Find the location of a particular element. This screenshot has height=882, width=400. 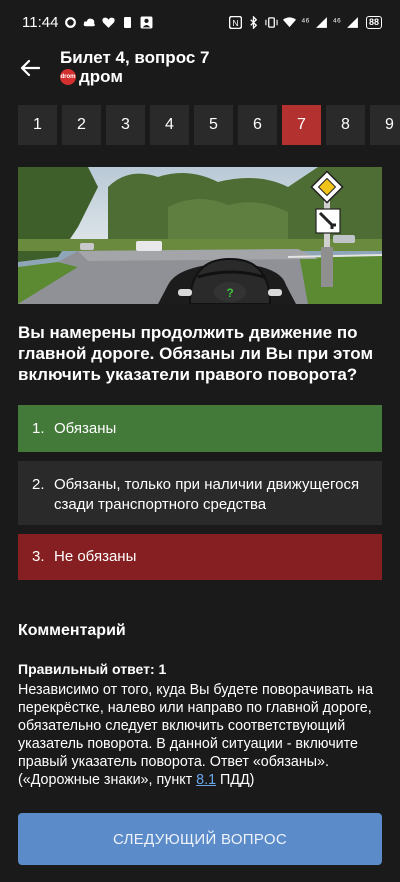

question-tab-2: 2 is located at coordinates (81, 125).